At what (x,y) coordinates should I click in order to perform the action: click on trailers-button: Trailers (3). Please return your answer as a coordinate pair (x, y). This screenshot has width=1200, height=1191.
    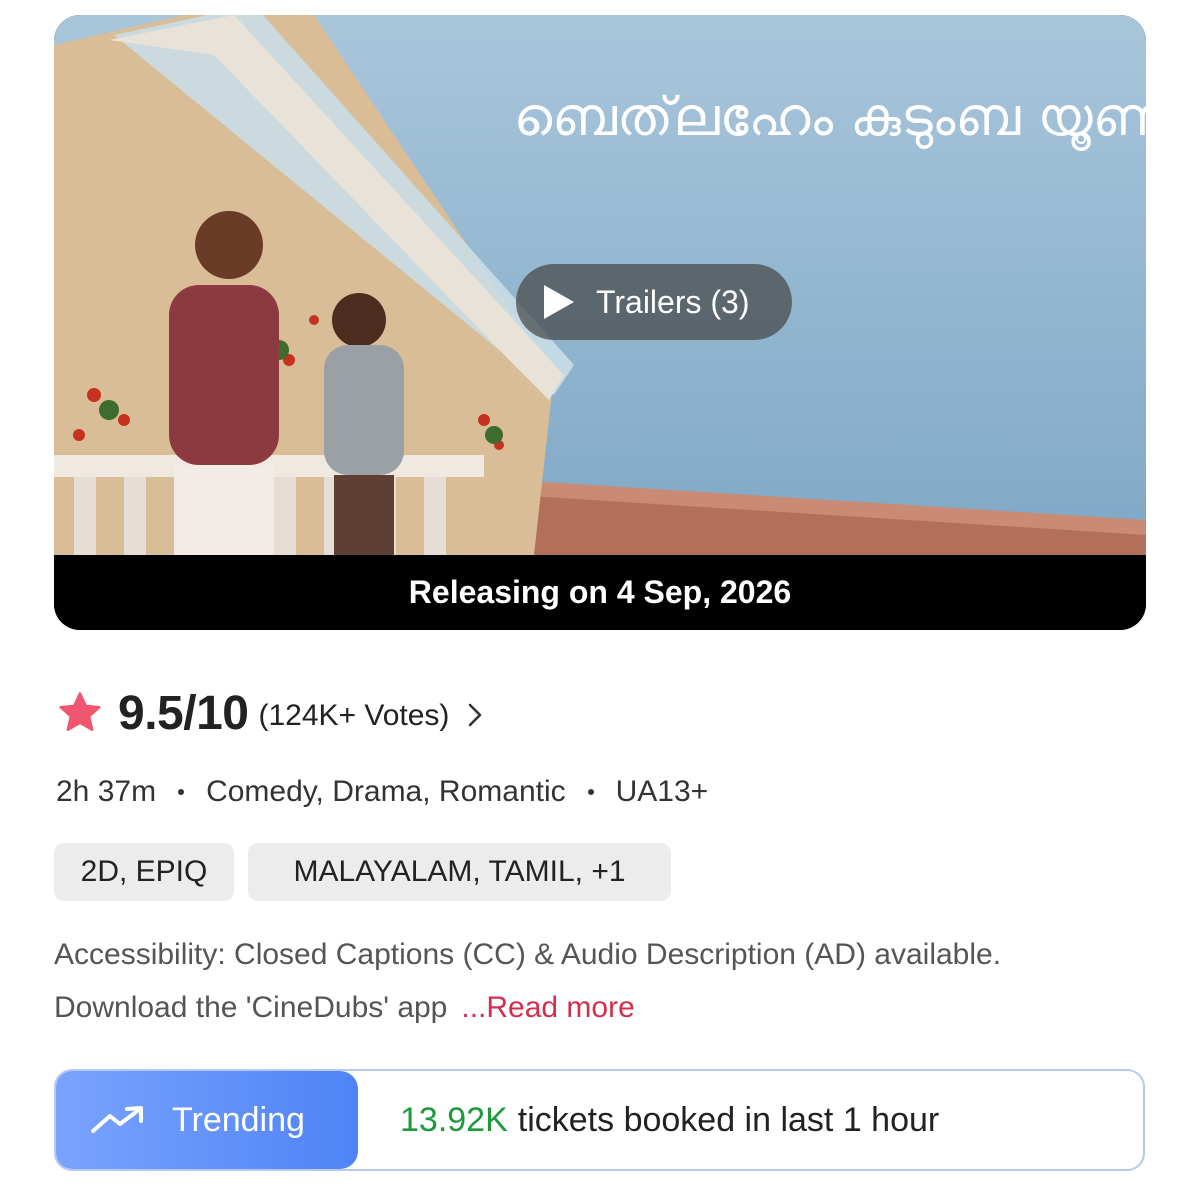
    Looking at the image, I should click on (654, 302).